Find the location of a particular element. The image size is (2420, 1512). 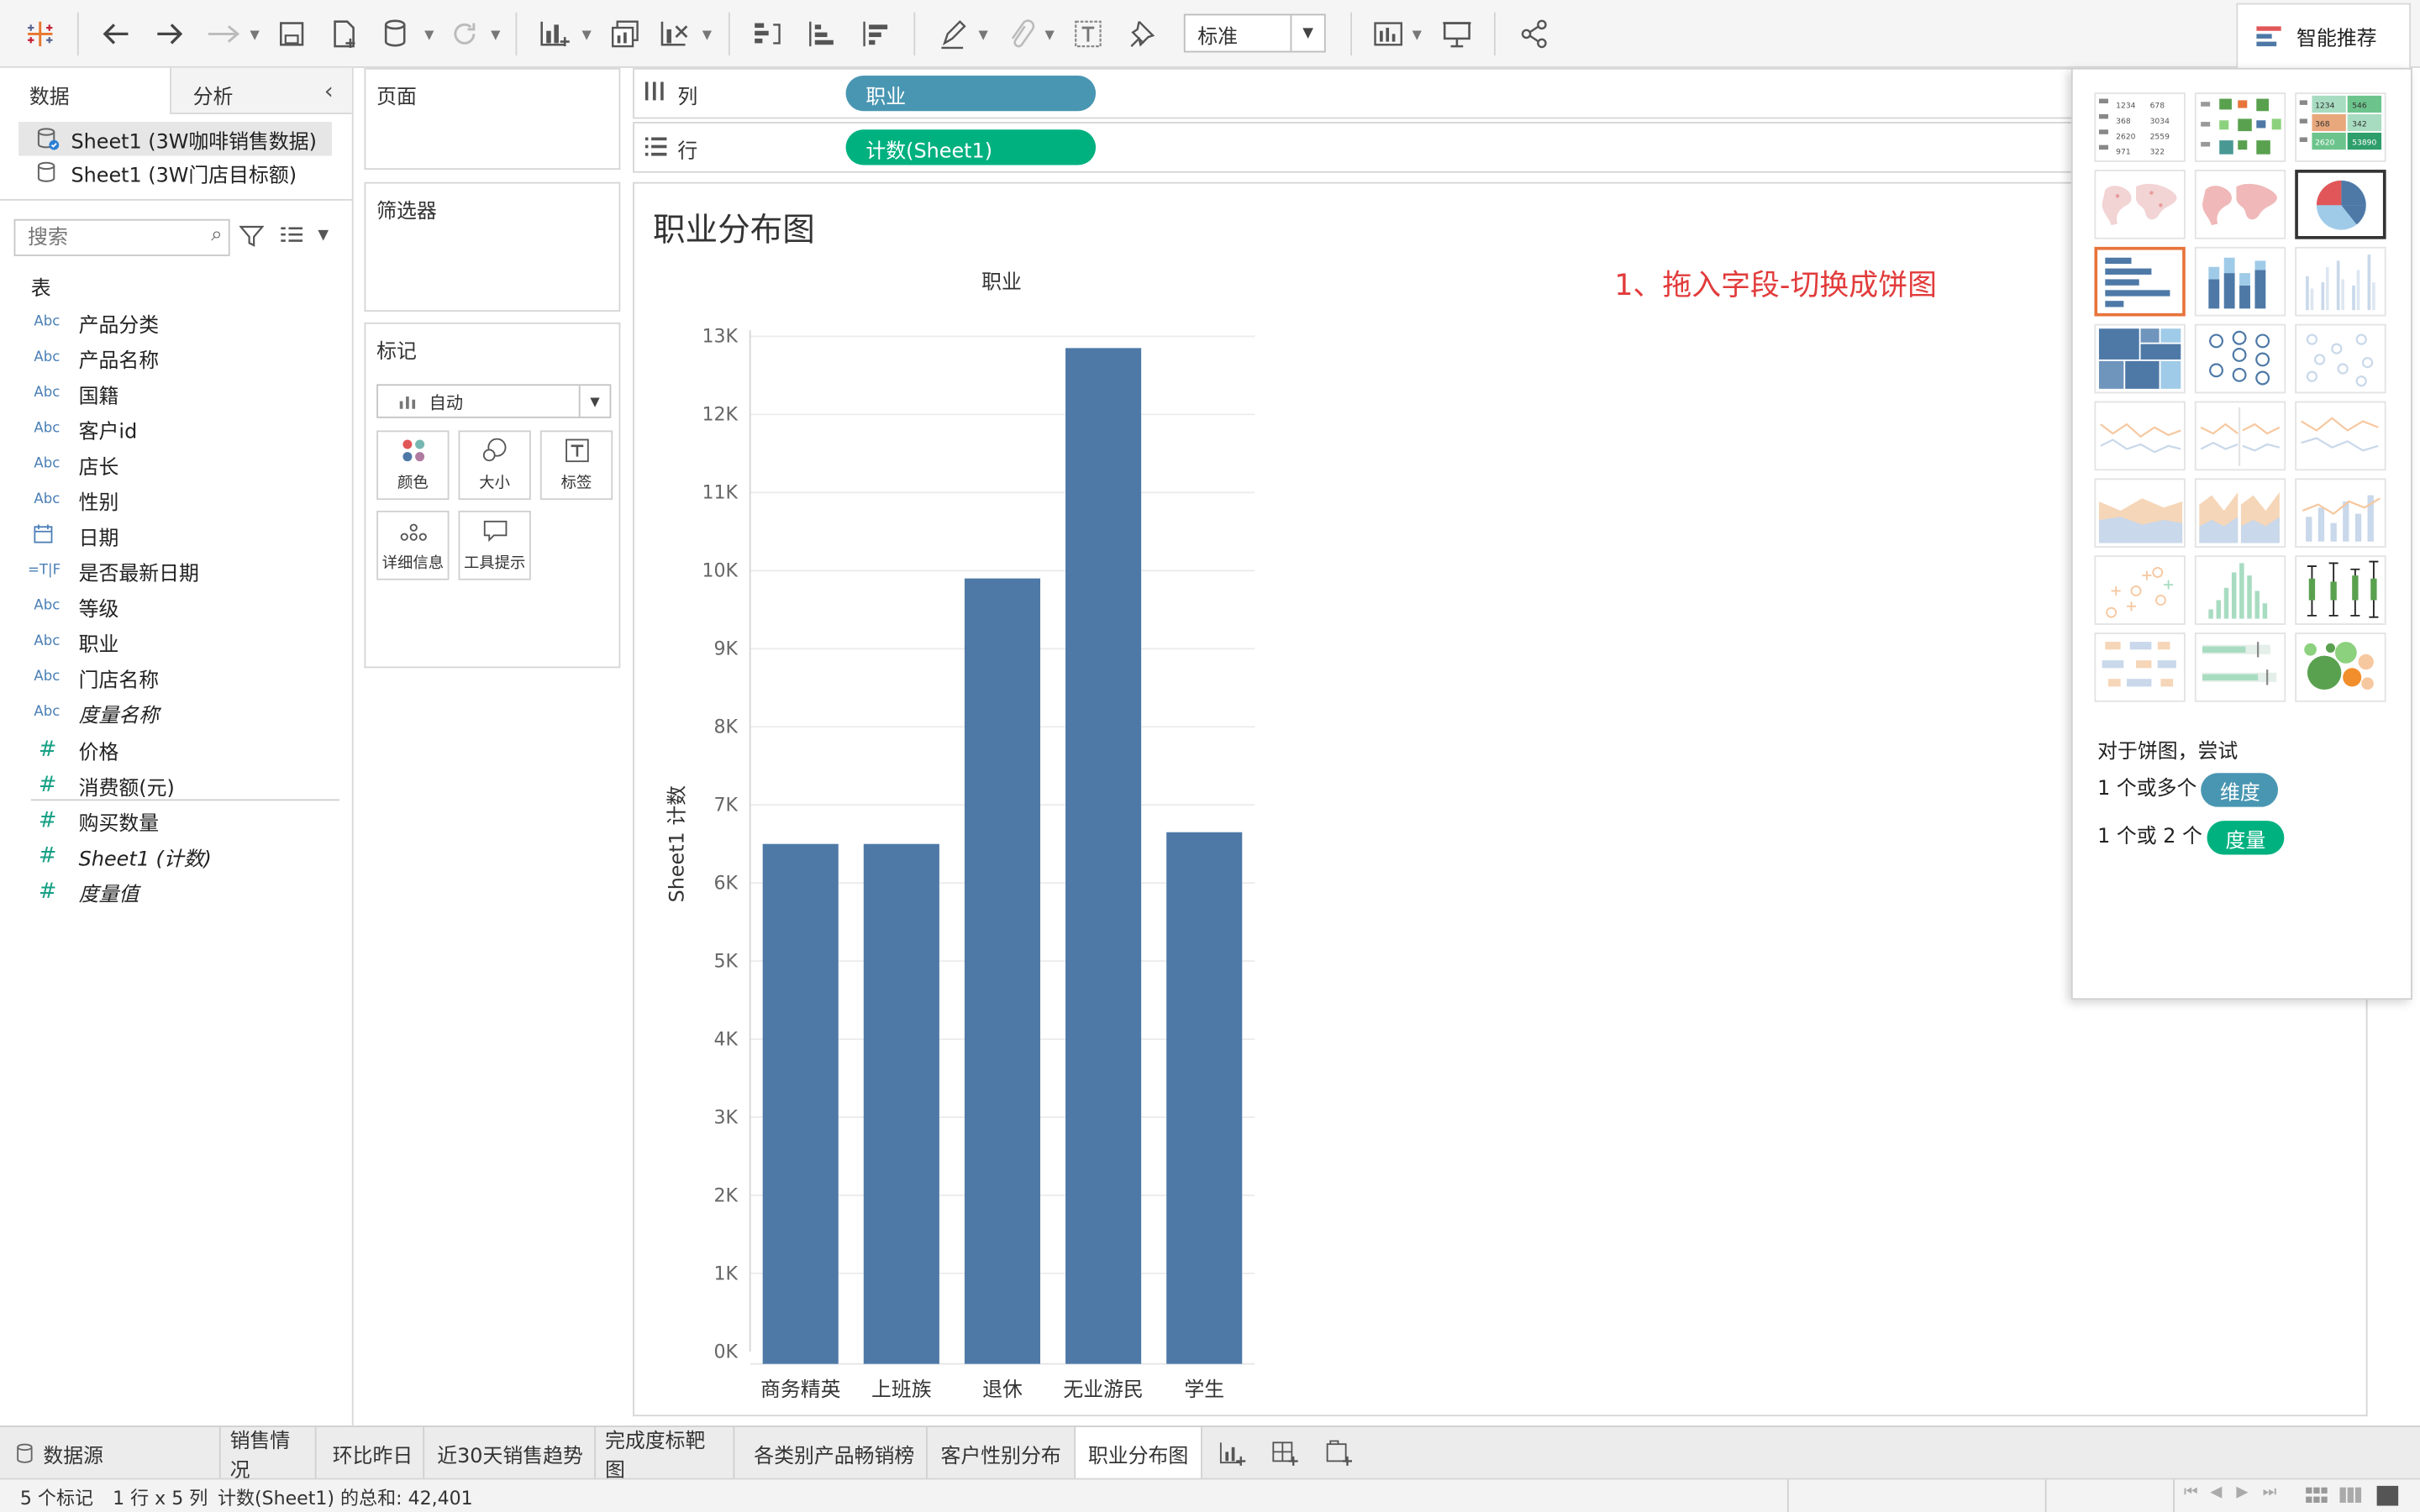

show-sheet-sorter-icon is located at coordinates (2317, 1499).